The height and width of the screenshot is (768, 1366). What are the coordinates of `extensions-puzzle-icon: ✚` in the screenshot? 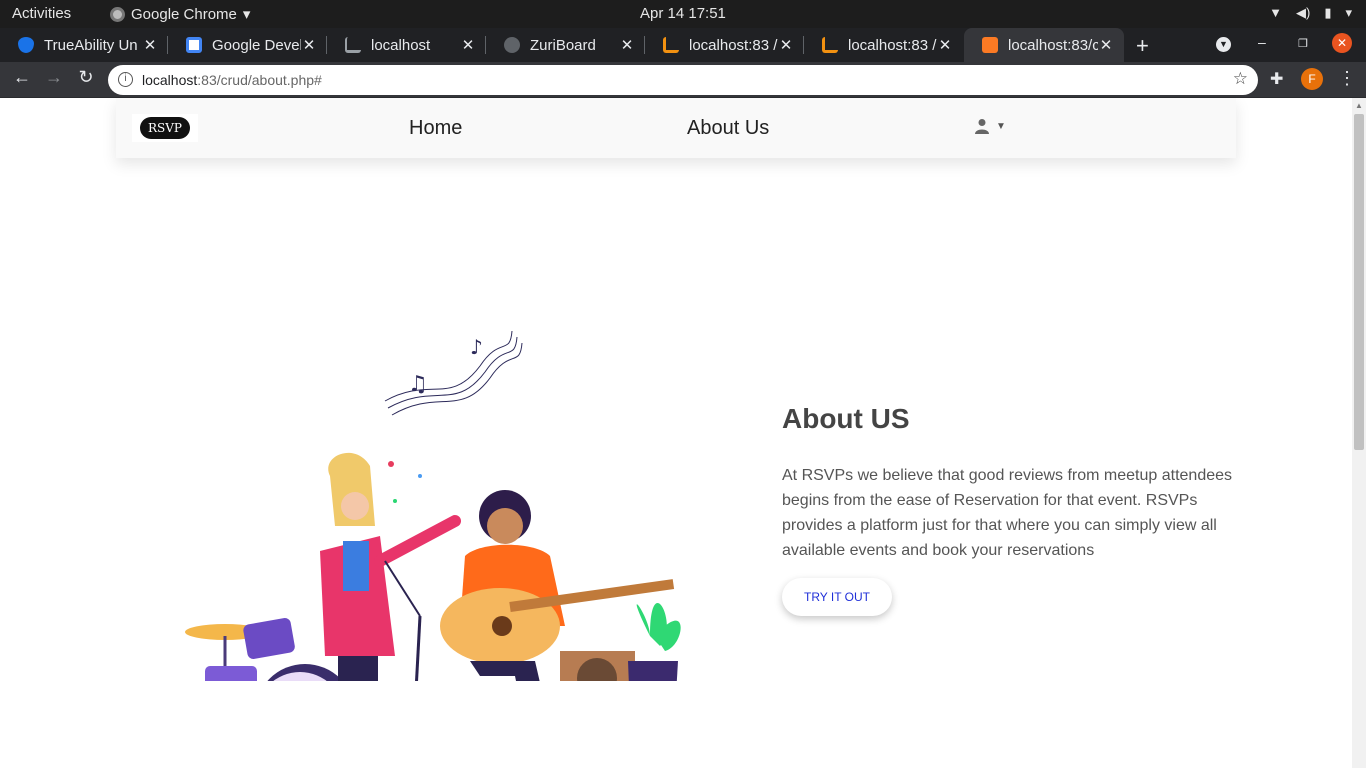 It's located at (1276, 79).